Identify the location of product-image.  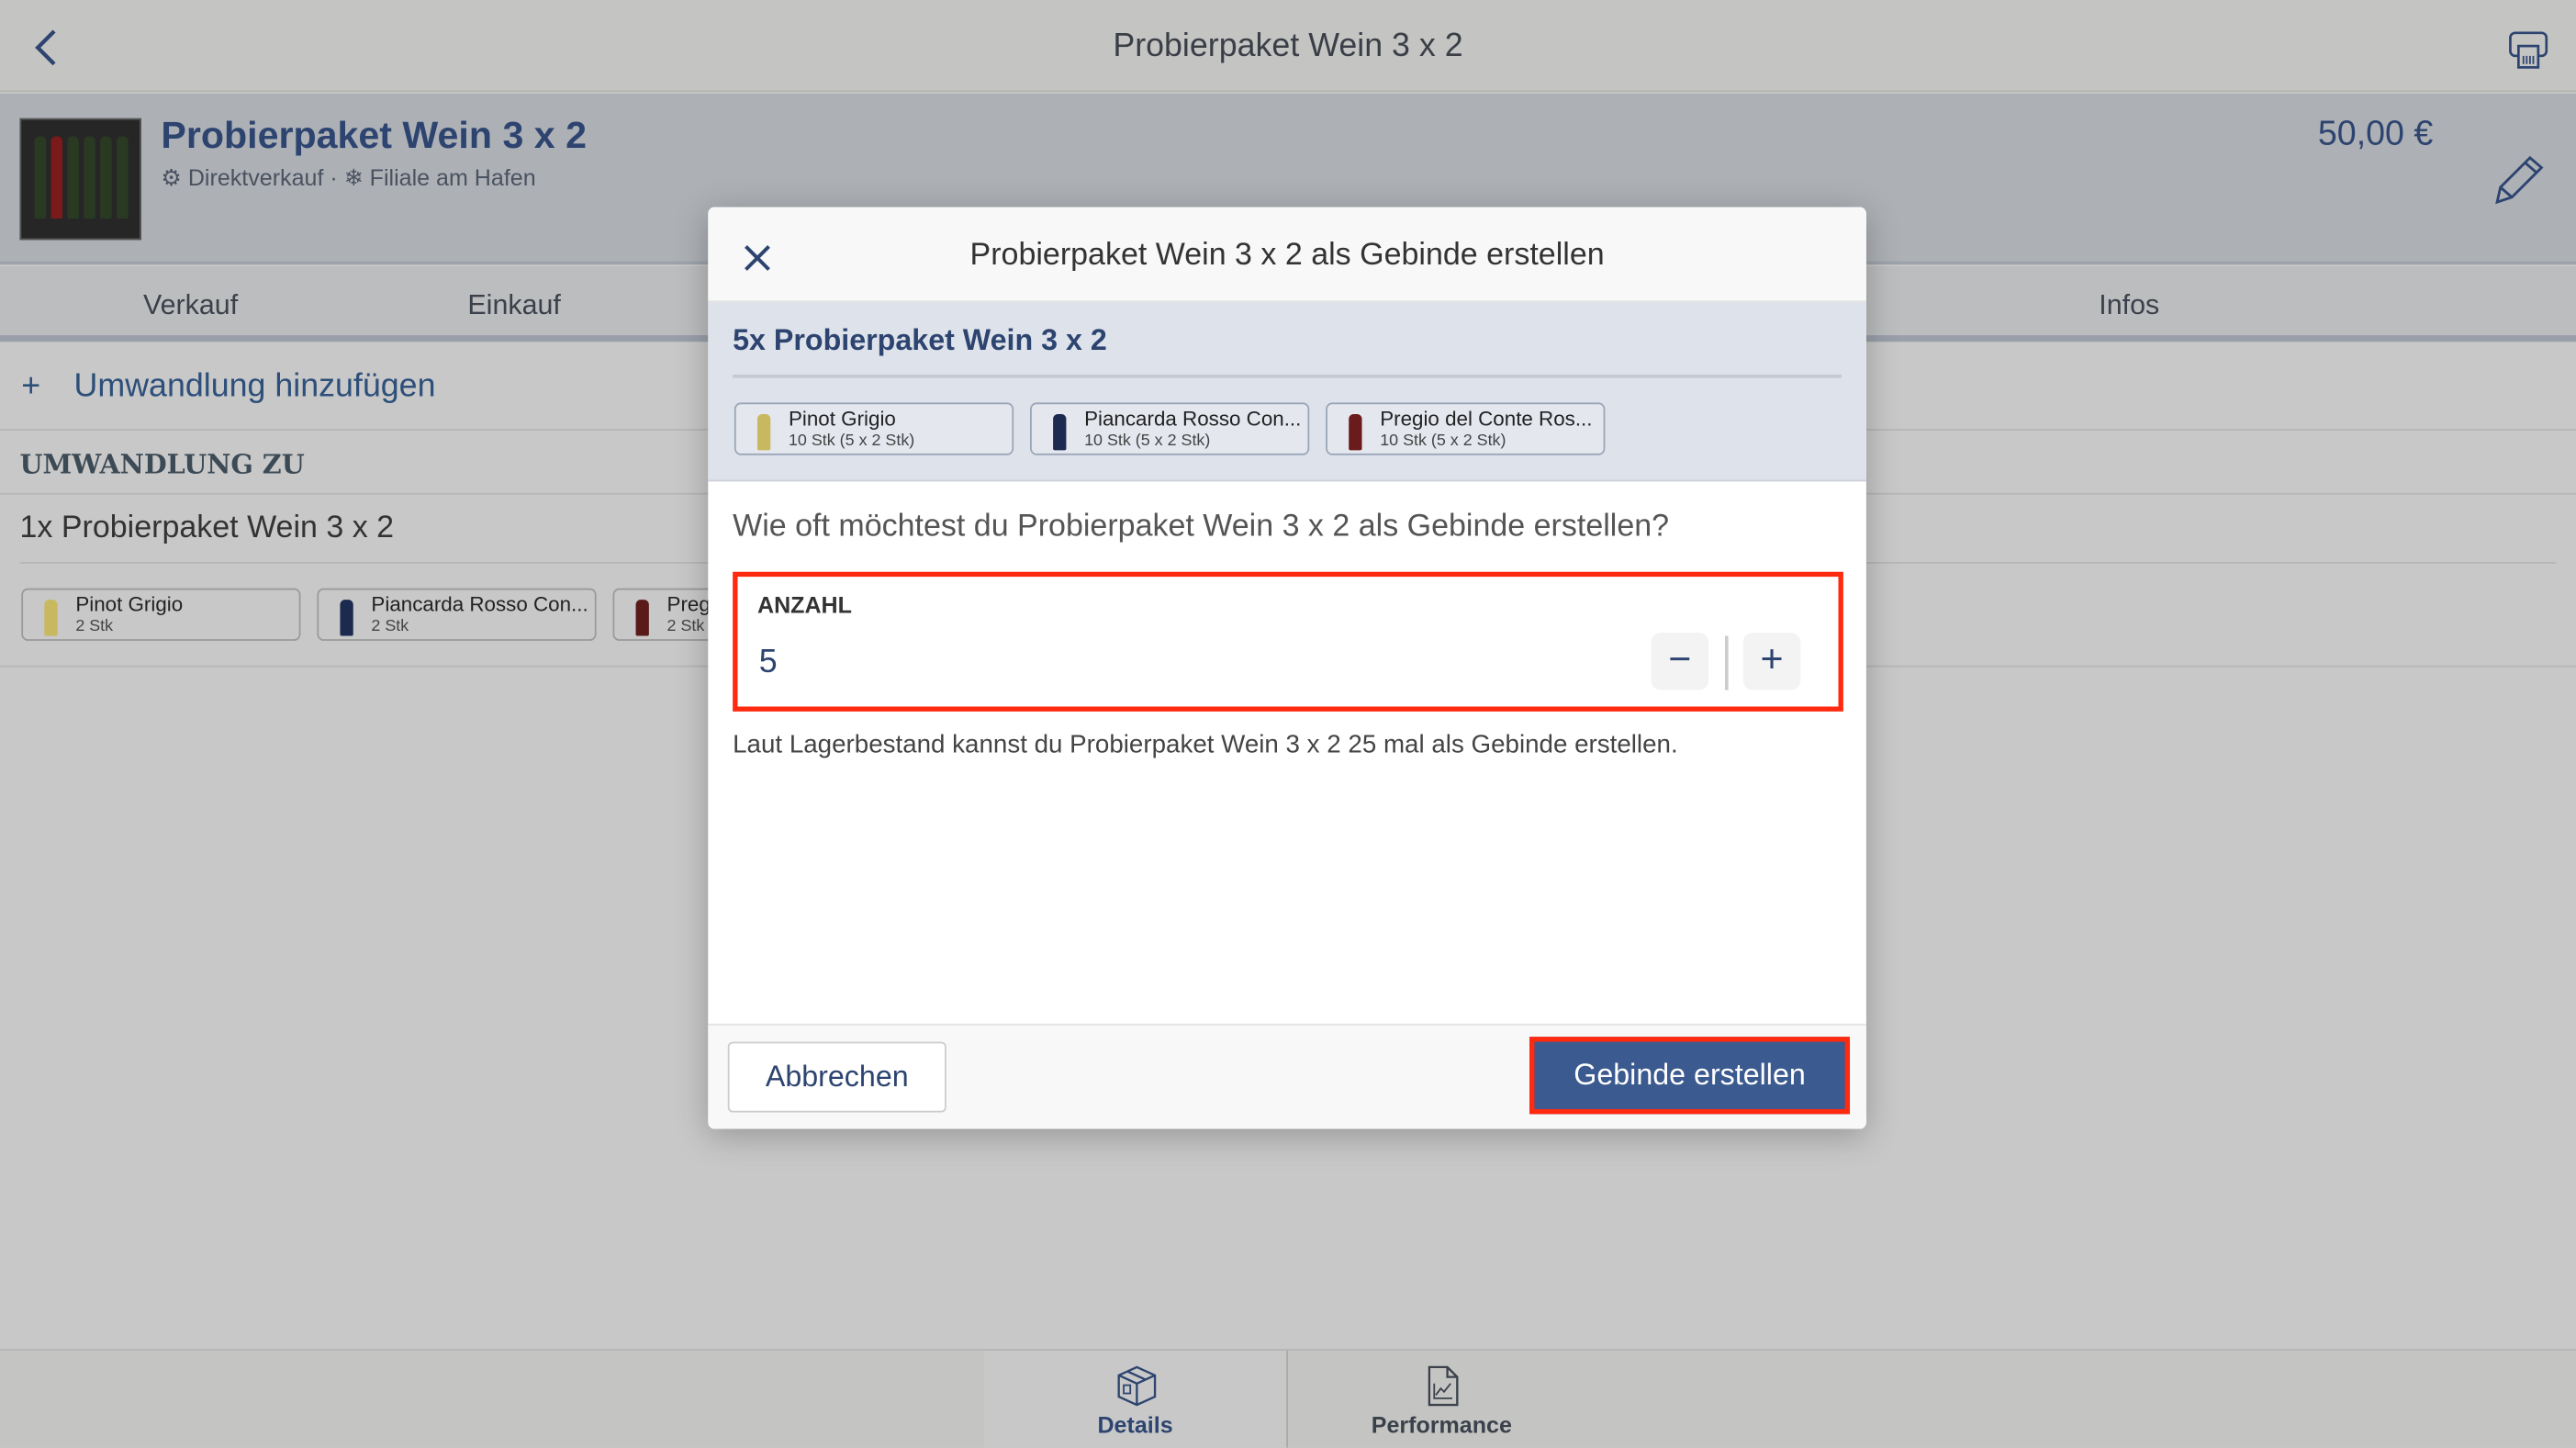
(80, 179).